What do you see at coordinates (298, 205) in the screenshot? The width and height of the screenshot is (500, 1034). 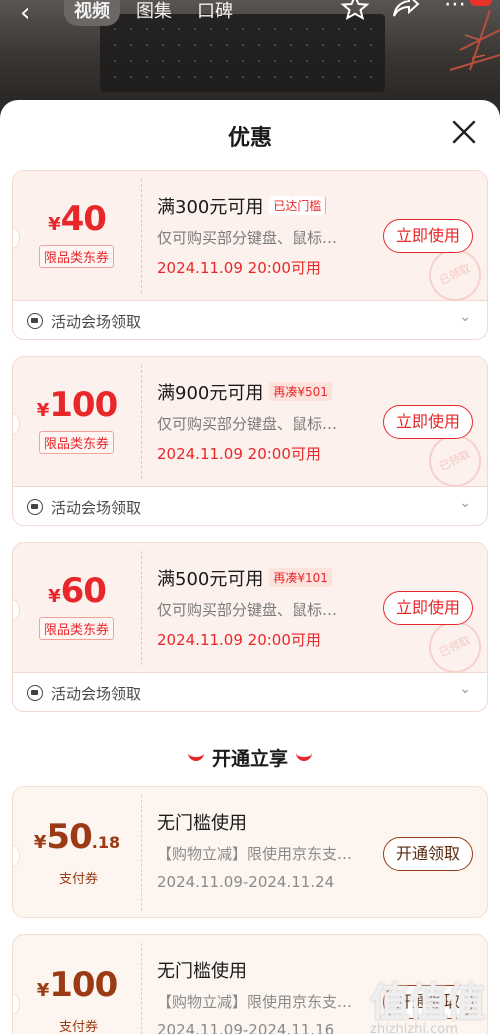 I see `threshold-tag: 已达门槛` at bounding box center [298, 205].